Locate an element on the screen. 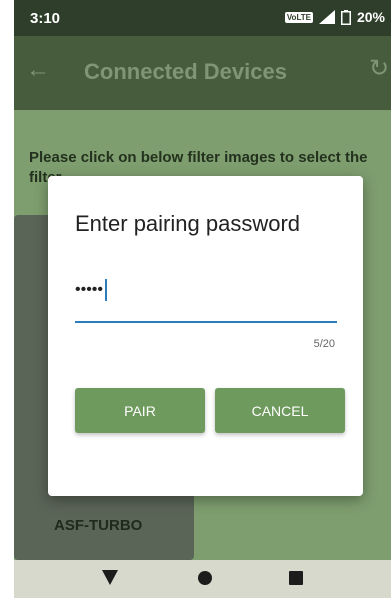  refresh-icon: ↻ is located at coordinates (380, 69).